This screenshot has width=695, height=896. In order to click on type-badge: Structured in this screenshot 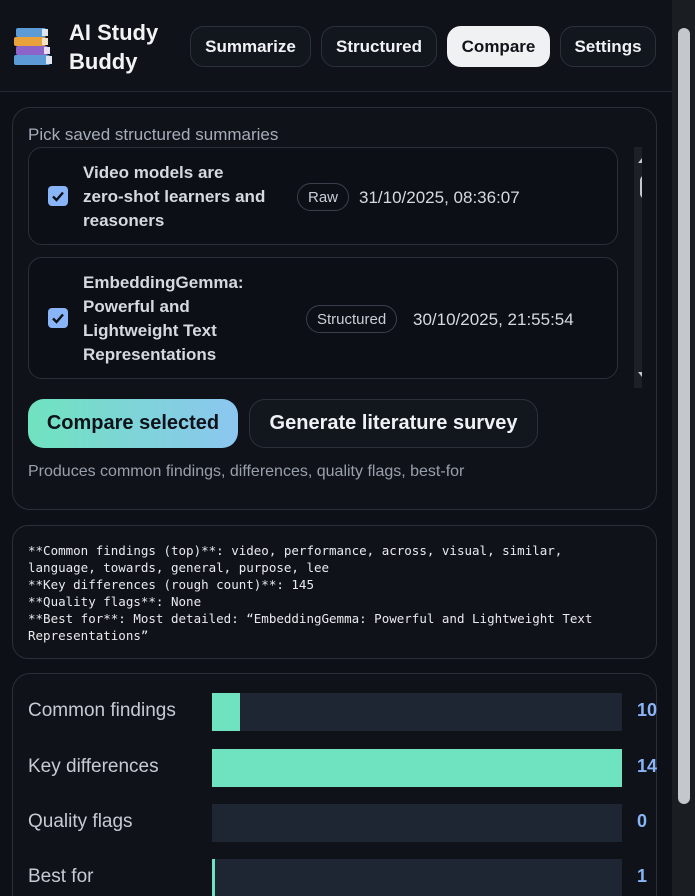, I will do `click(352, 319)`.